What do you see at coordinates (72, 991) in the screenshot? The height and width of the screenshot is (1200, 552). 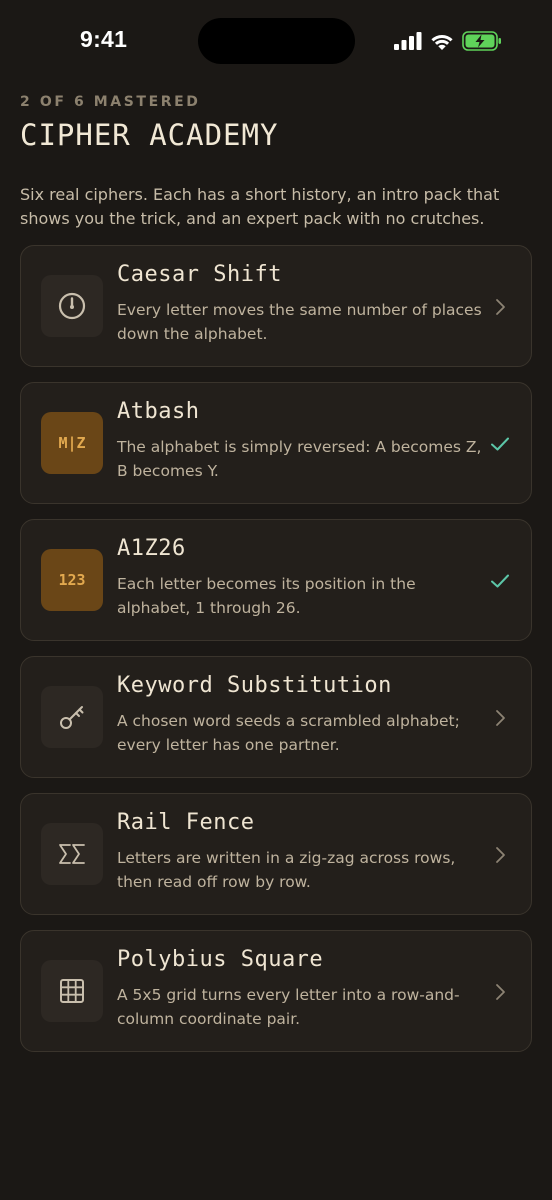 I see `grid-icon` at bounding box center [72, 991].